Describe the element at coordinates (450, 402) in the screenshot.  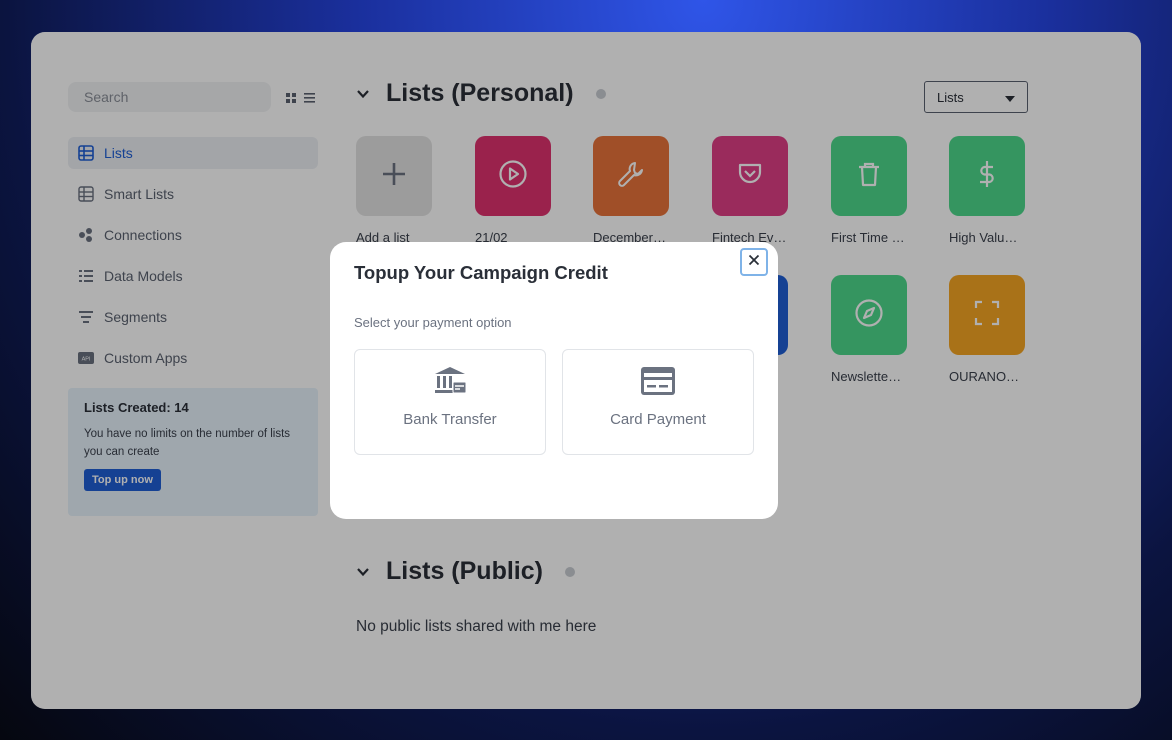
I see `bank-transfer-option: Bank Transfer` at that location.